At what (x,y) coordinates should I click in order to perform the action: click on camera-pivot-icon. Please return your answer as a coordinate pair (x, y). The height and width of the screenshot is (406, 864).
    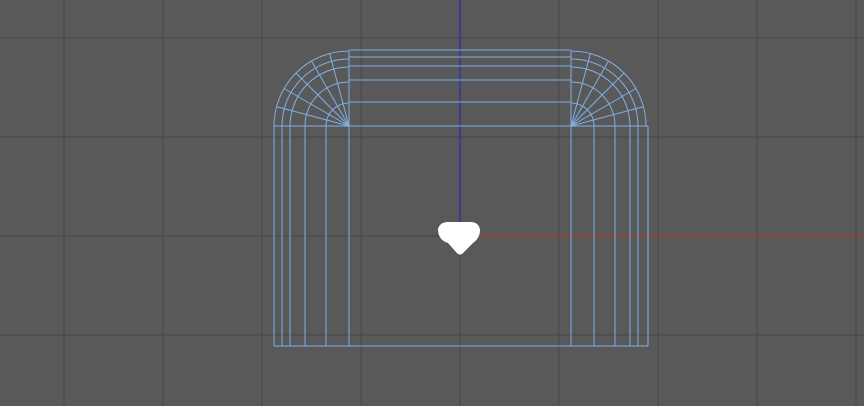
    Looking at the image, I should click on (459, 238).